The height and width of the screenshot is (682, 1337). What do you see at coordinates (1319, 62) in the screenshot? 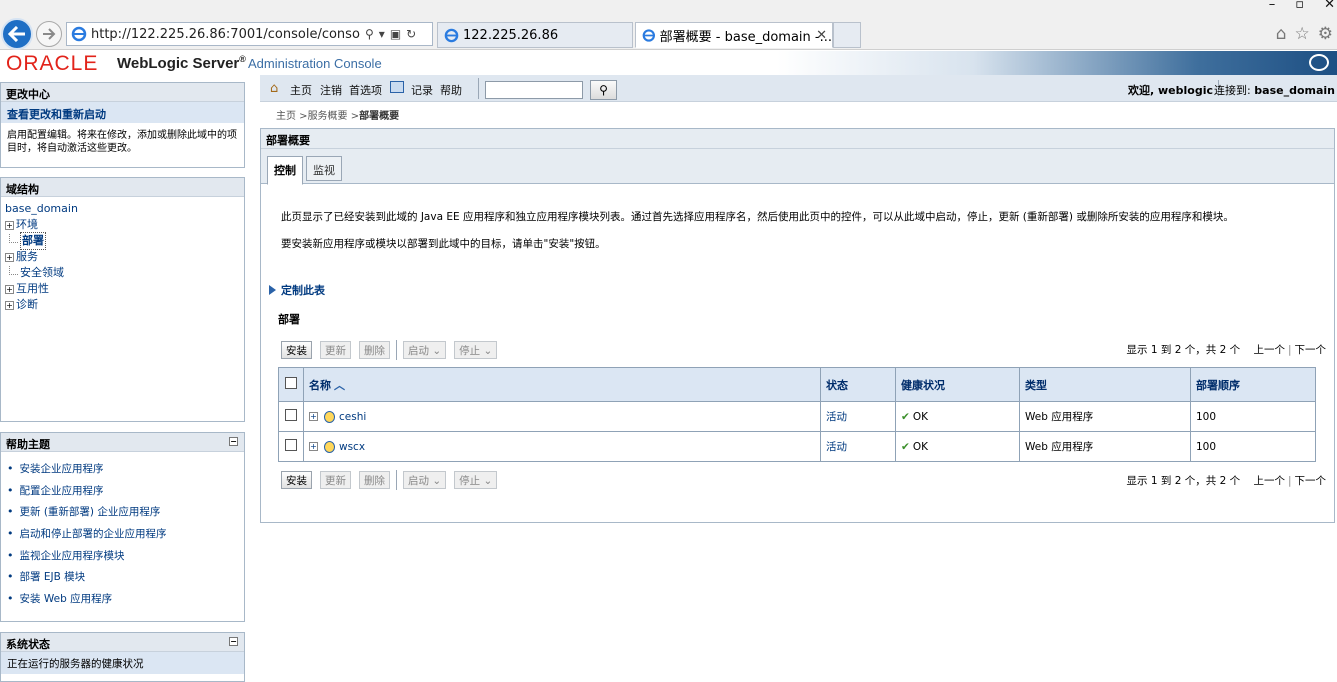
I see `oracle-o-icon` at bounding box center [1319, 62].